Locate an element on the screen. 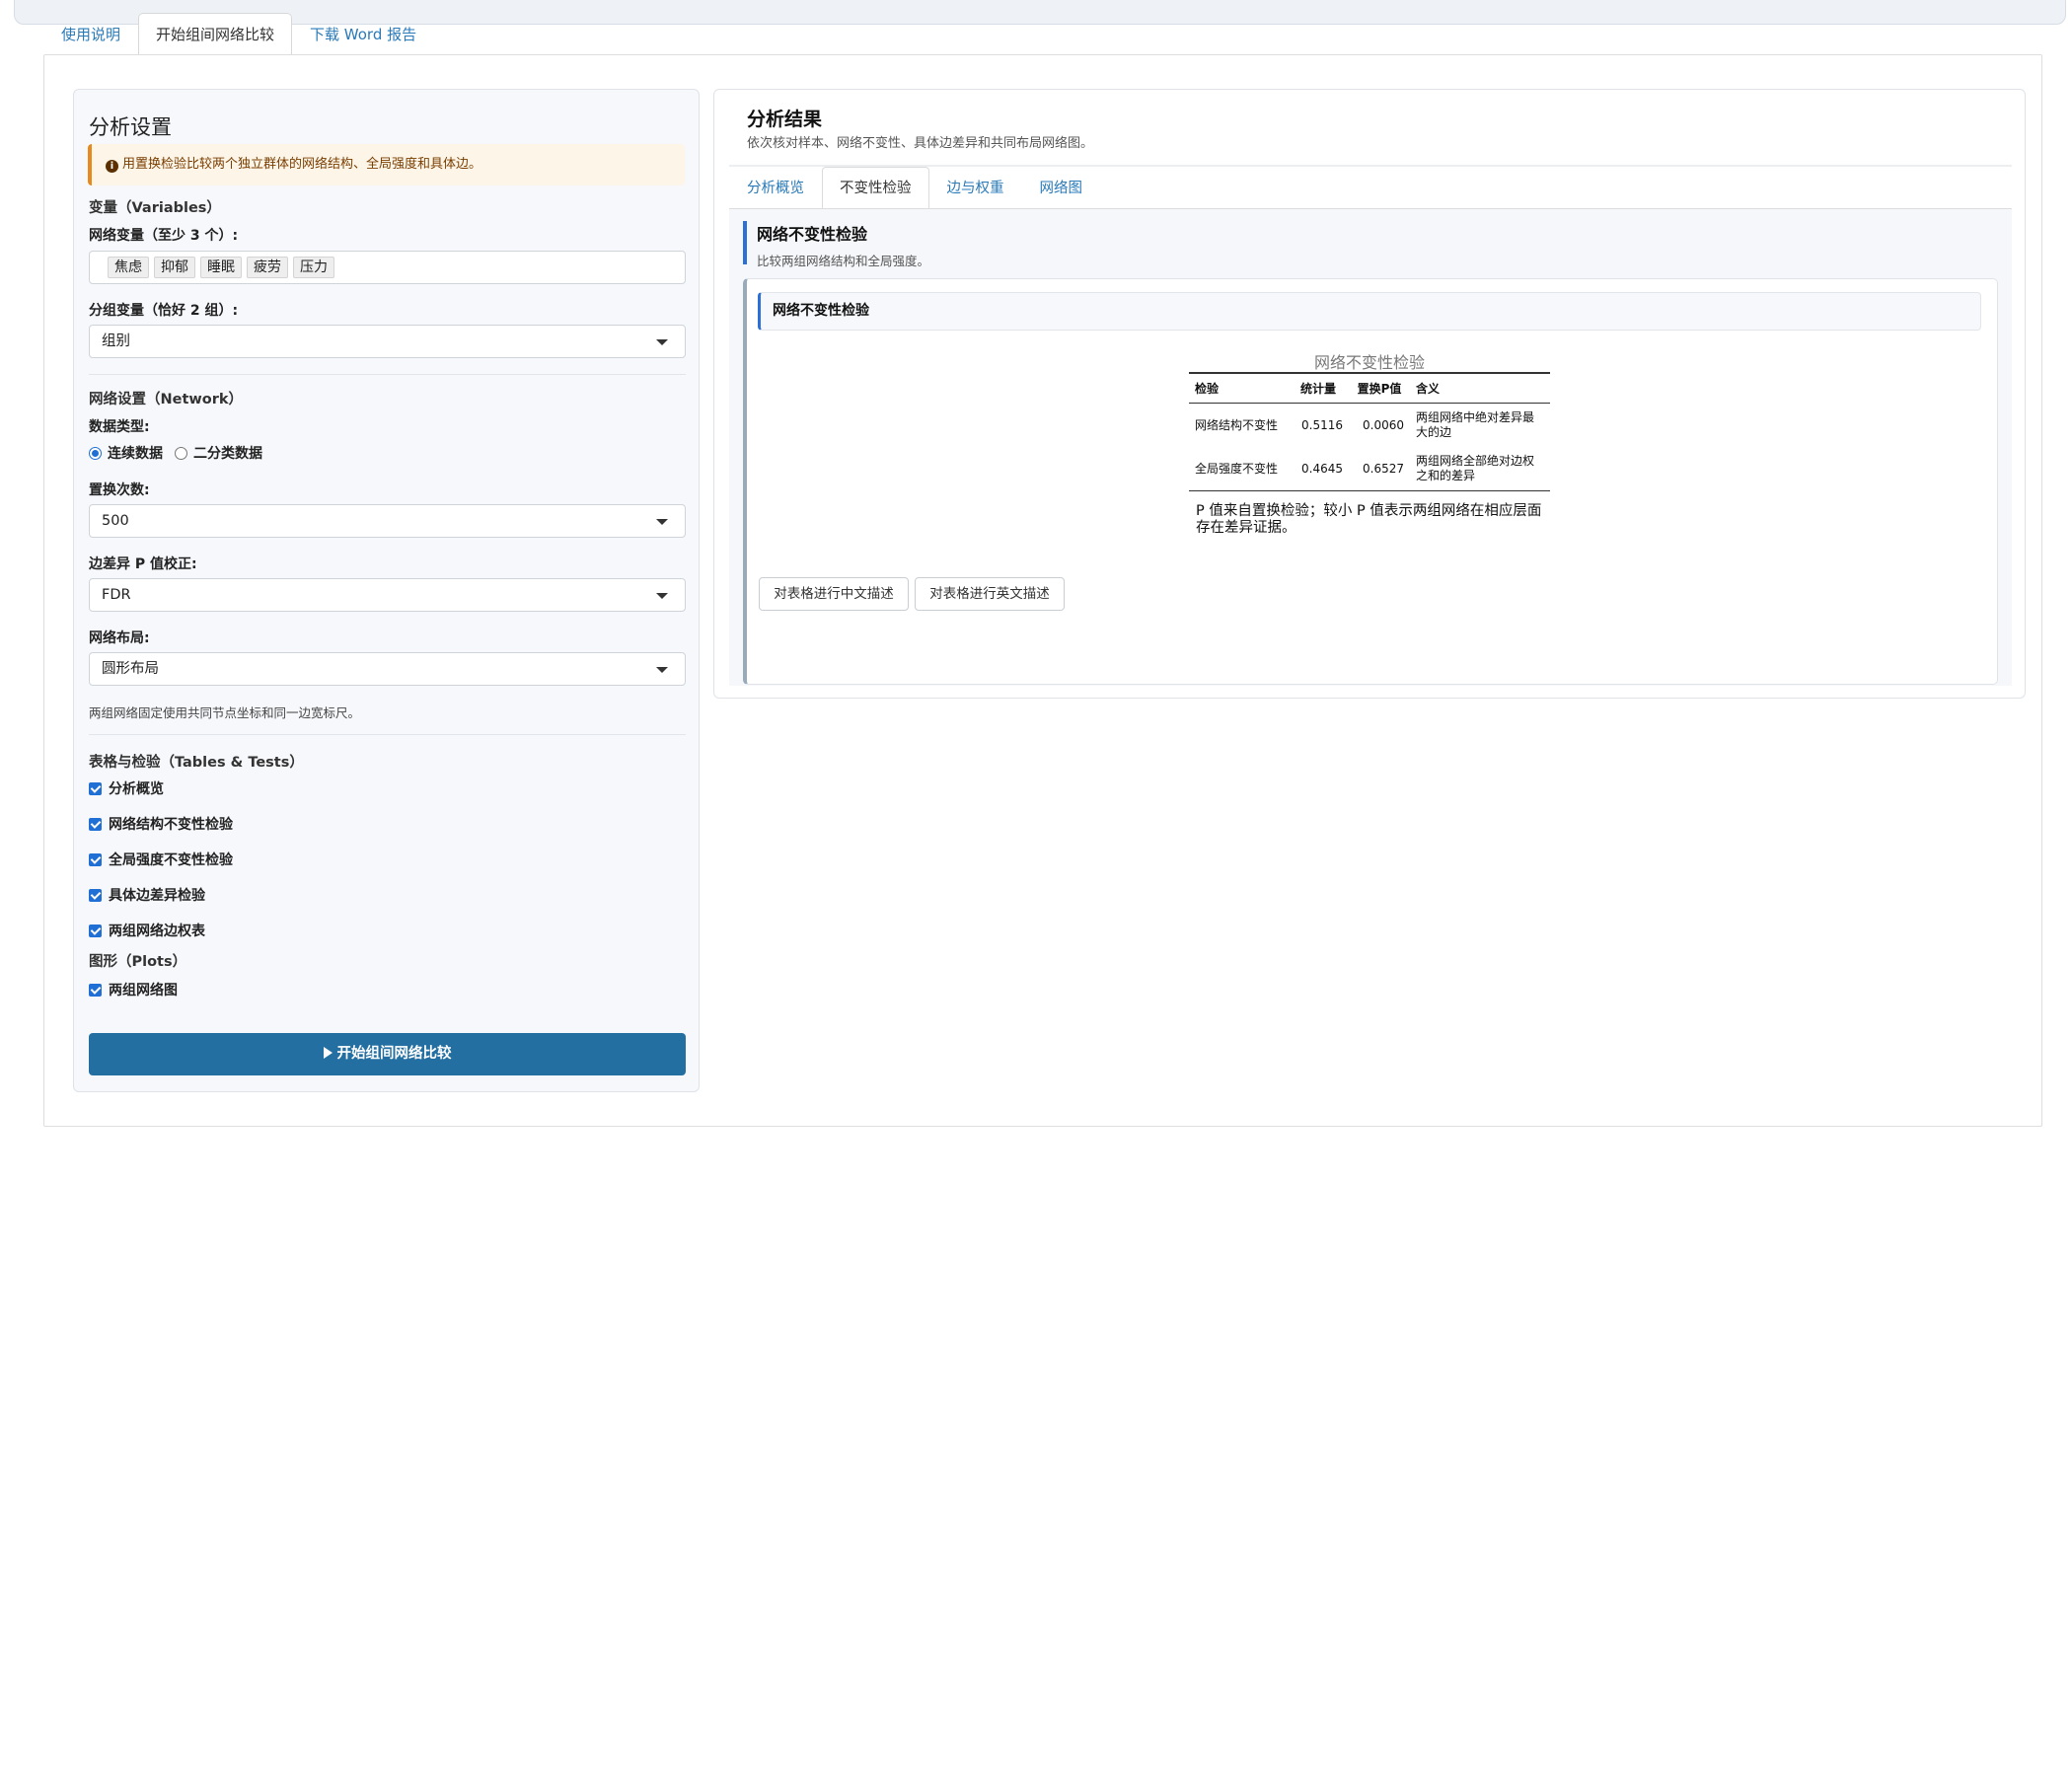  radio-continuous: 连续数据 is located at coordinates (126, 453).